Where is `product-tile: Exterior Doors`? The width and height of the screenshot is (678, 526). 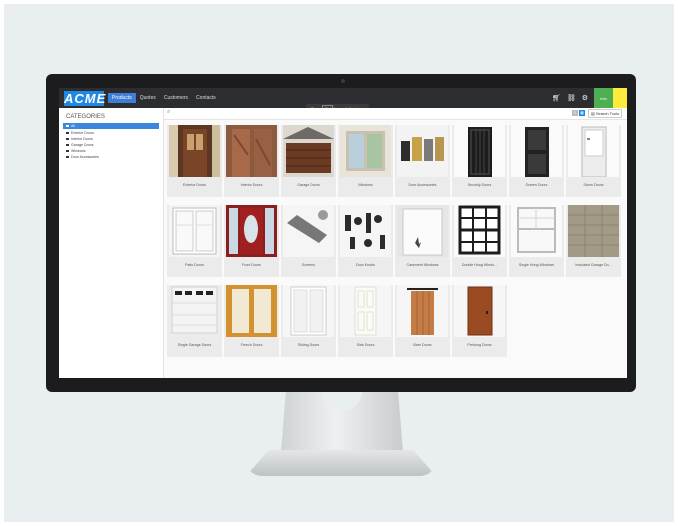 product-tile: Exterior Doors is located at coordinates (194, 161).